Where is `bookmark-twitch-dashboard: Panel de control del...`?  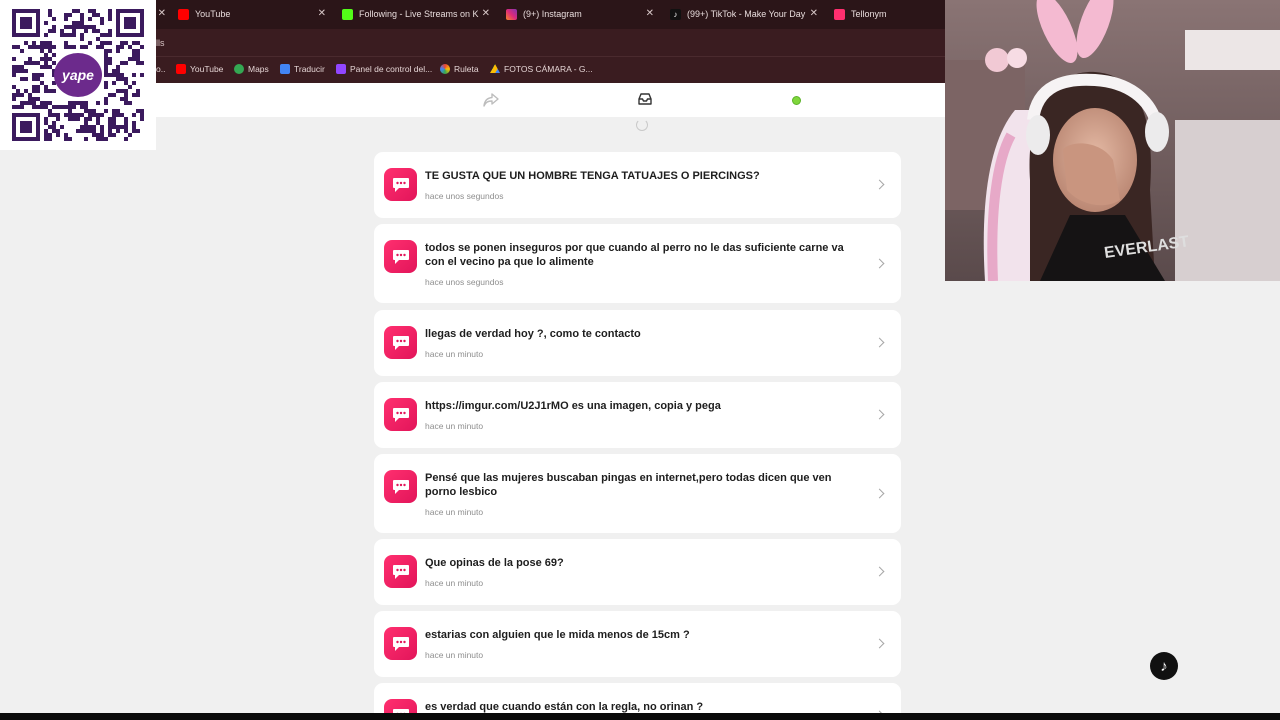
bookmark-twitch-dashboard: Panel de control del... is located at coordinates (384, 69).